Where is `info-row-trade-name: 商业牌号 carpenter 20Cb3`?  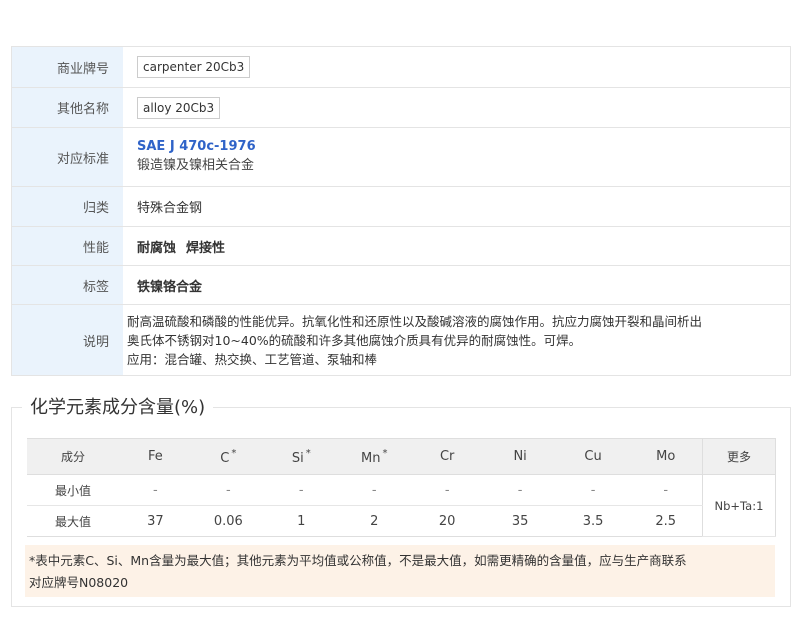 info-row-trade-name: 商业牌号 carpenter 20Cb3 is located at coordinates (401, 67).